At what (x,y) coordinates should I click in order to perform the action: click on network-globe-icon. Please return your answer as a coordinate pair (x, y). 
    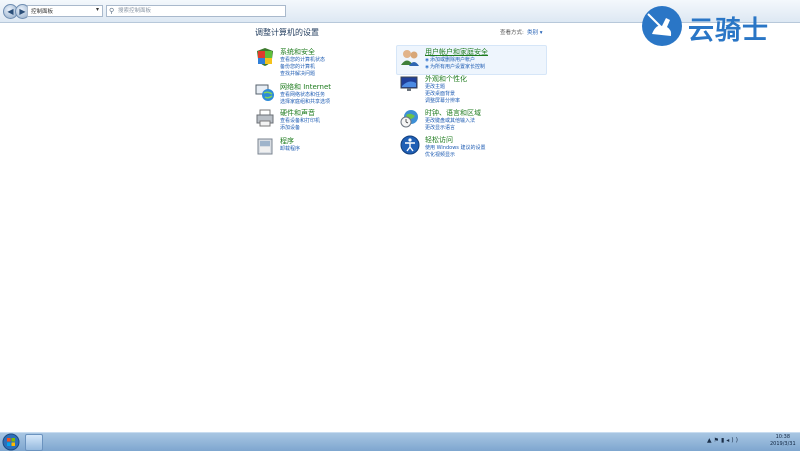
    Looking at the image, I should click on (264, 92).